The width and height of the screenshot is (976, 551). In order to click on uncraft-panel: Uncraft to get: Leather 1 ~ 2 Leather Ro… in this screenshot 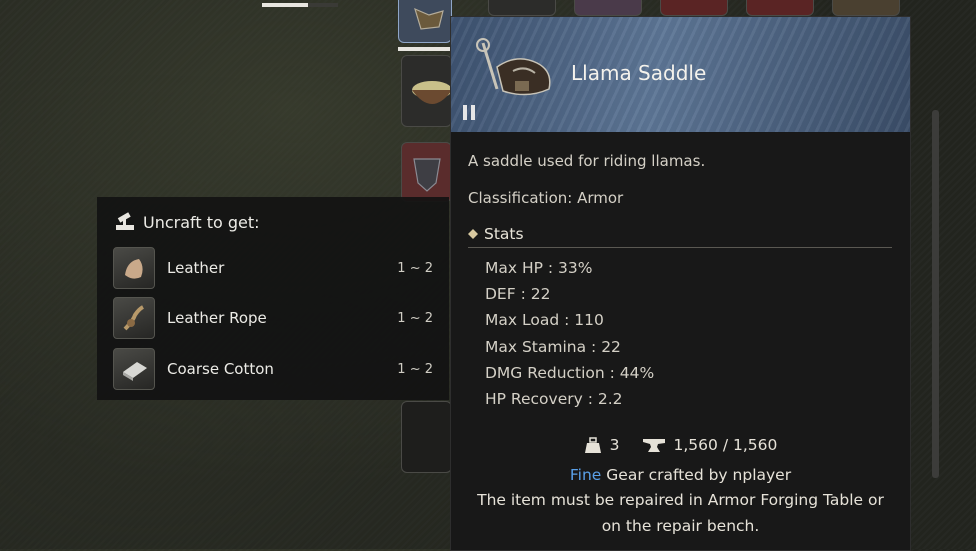, I will do `click(273, 298)`.